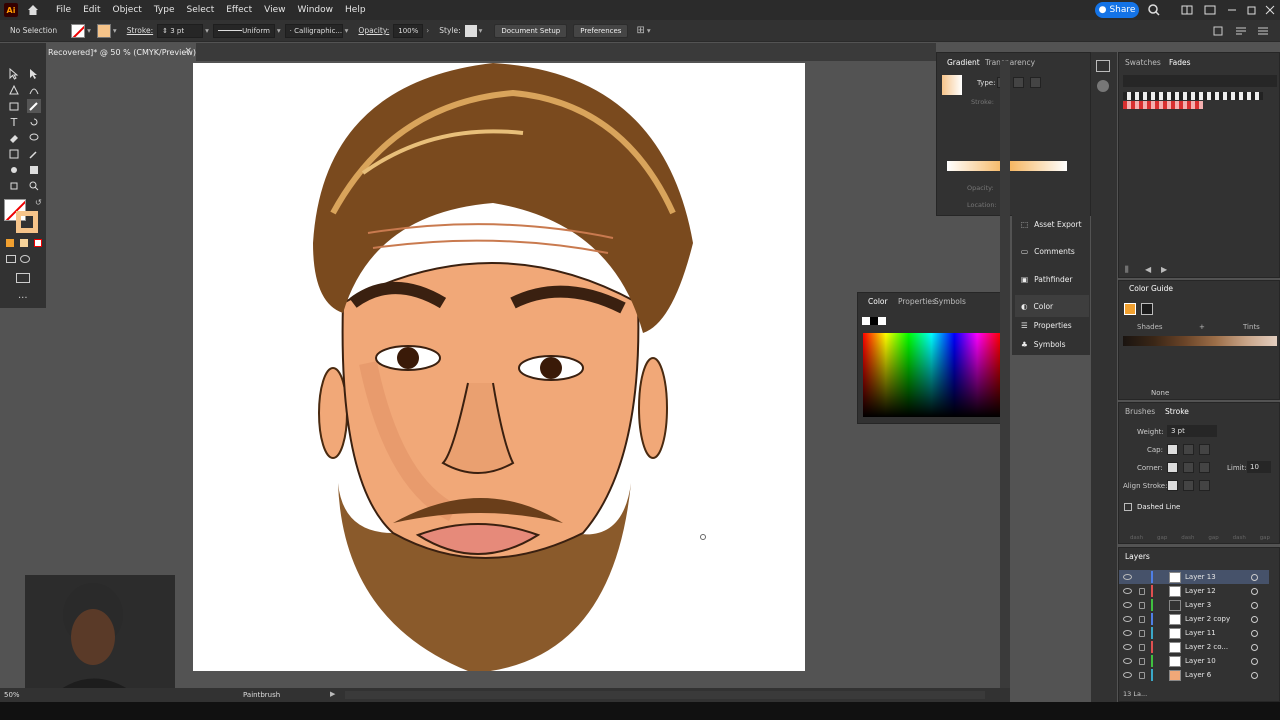 The image size is (1280, 720). I want to click on restore-icon, so click(1252, 10).